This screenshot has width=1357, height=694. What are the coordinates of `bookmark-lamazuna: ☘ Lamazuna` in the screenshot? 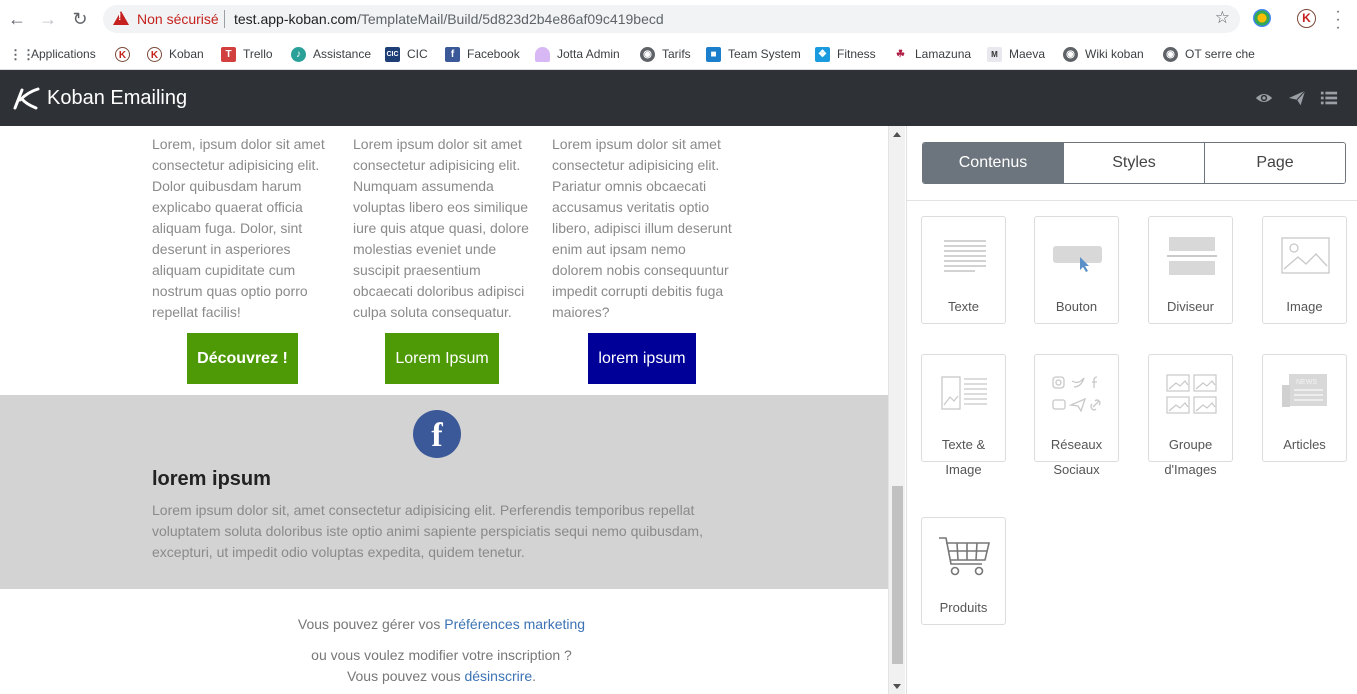 It's located at (932, 54).